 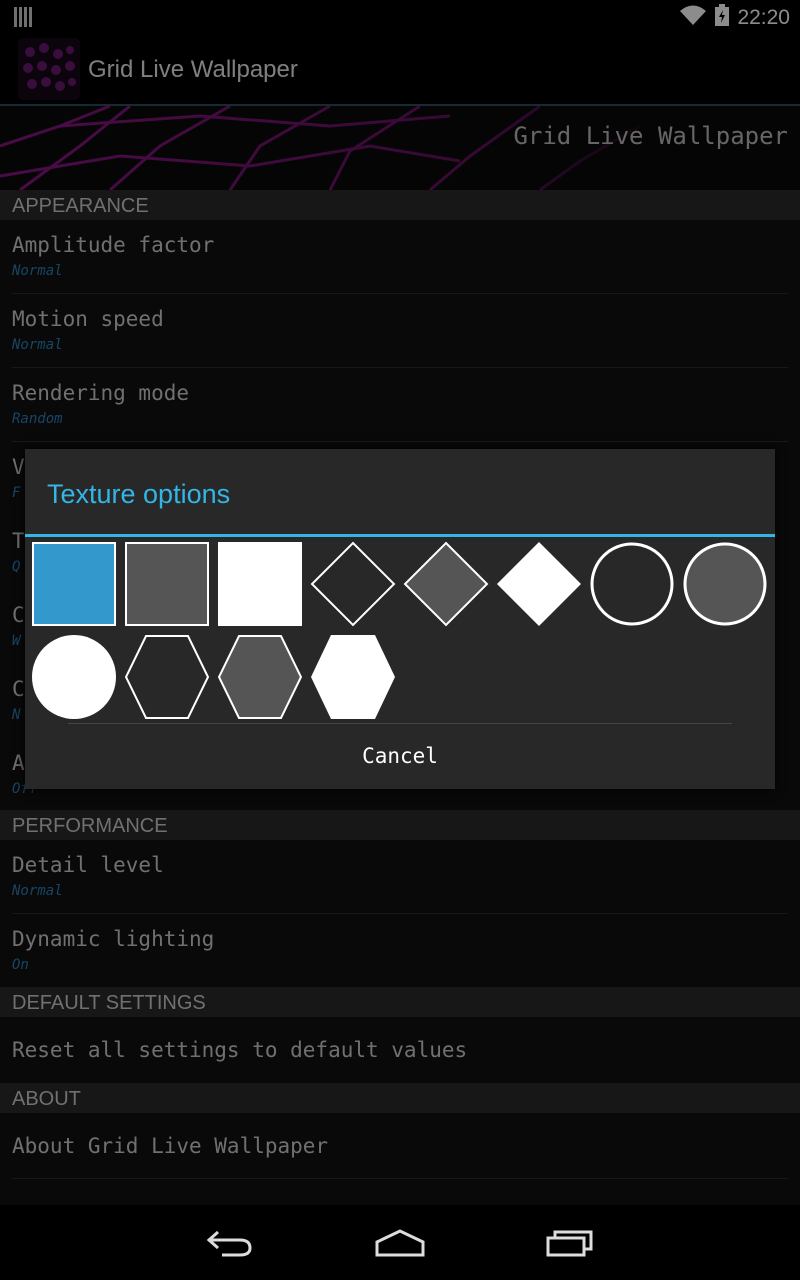 I want to click on dialog-title: Texture options, so click(x=139, y=494).